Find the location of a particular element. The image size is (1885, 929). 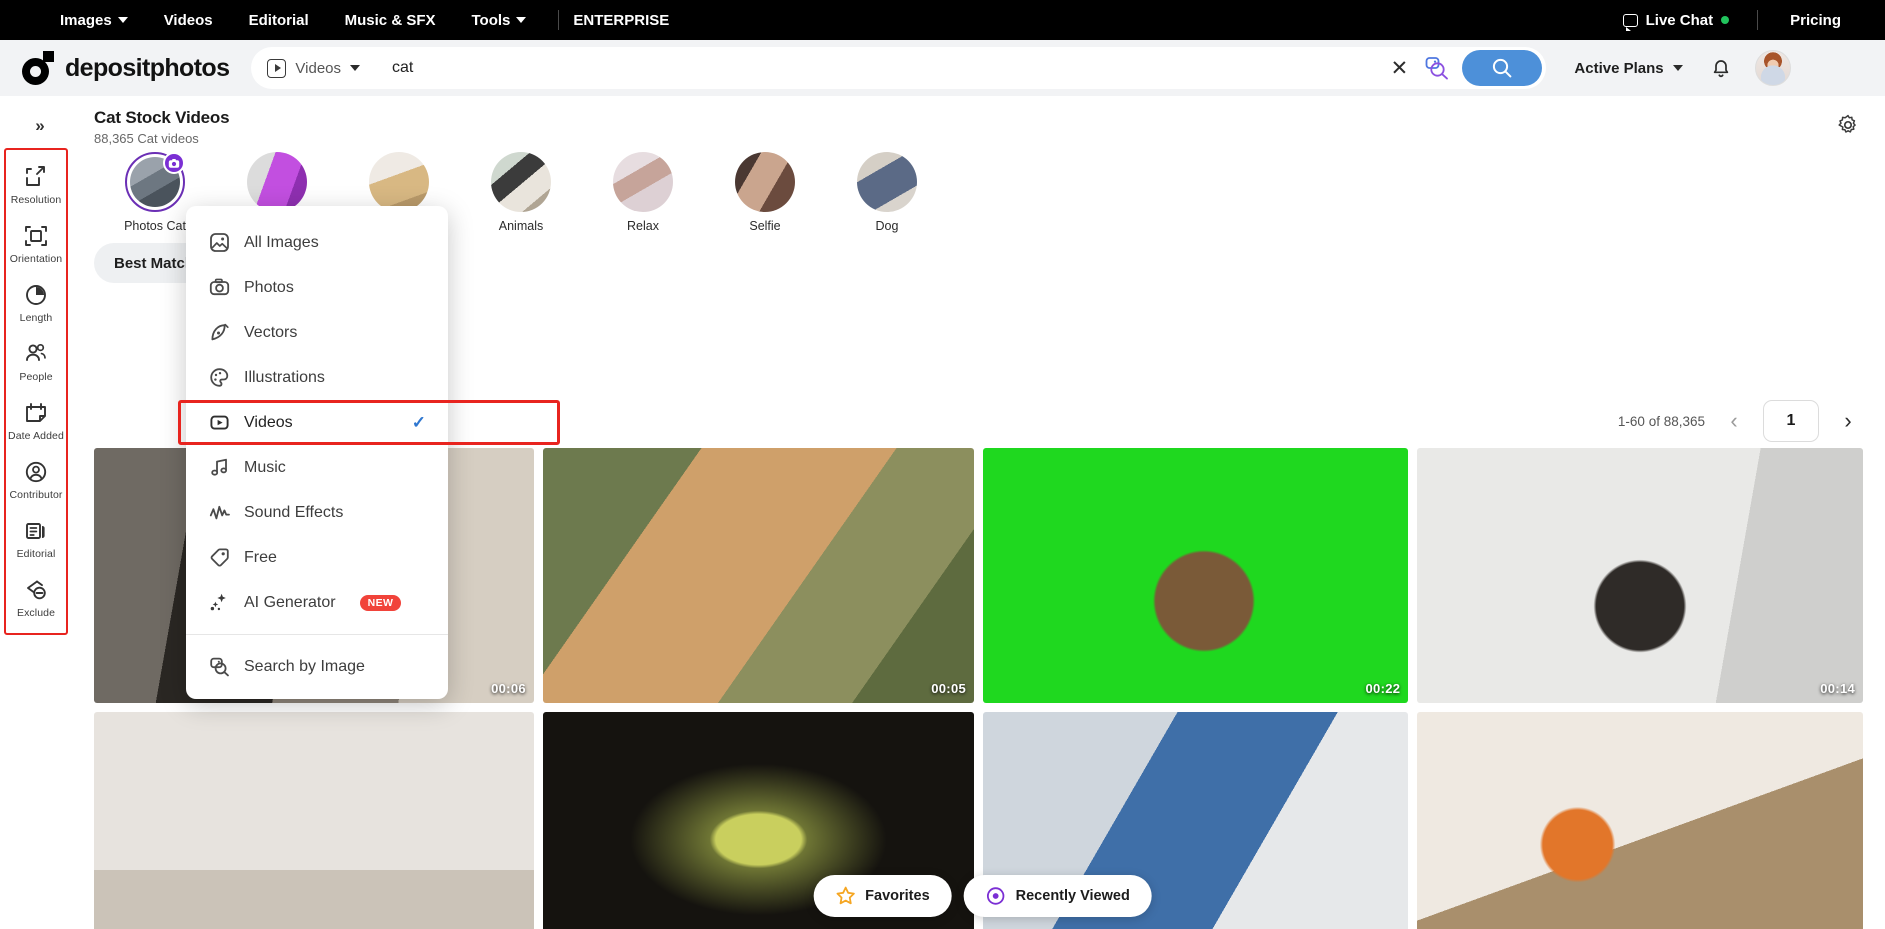

expand-sidebar-label: » is located at coordinates (40, 125).